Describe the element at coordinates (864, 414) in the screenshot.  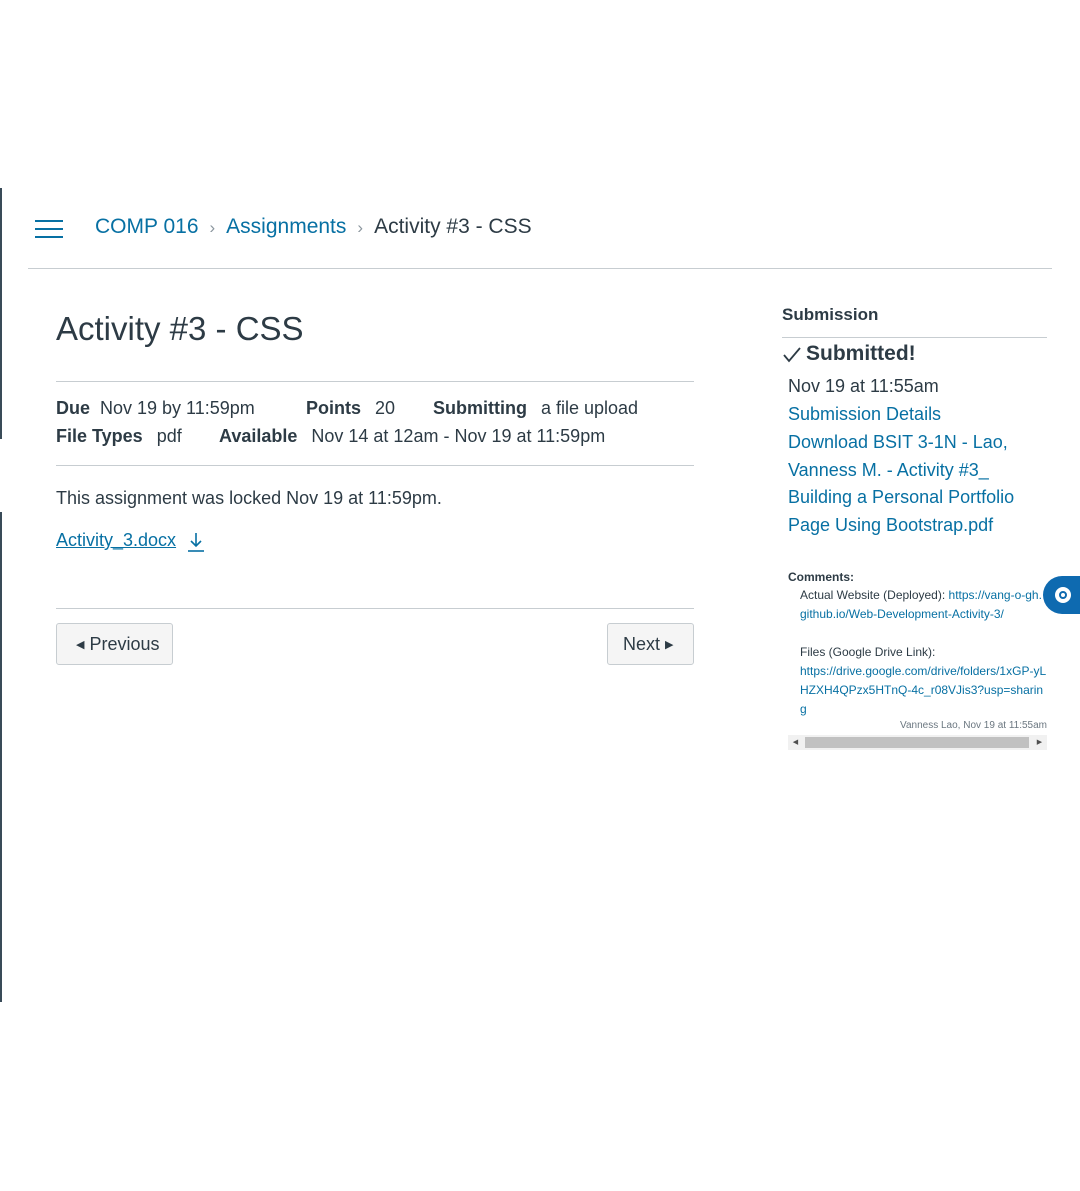
I see `submission-details-link: Submission Details` at that location.